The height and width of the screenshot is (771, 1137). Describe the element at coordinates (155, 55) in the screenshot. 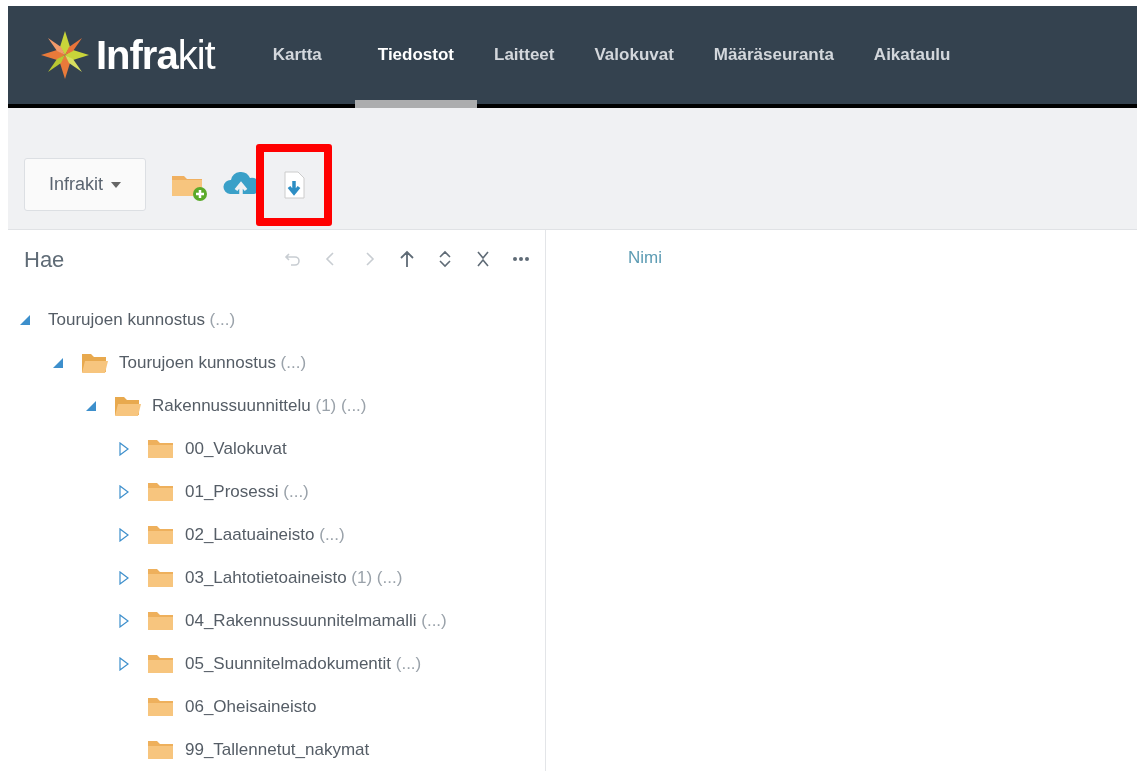

I see `logo-text: Infrakit` at that location.